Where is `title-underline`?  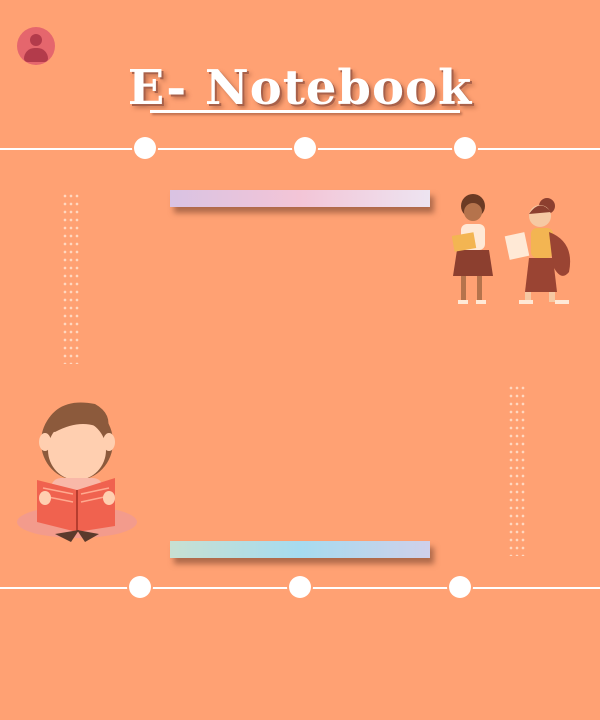 title-underline is located at coordinates (305, 111).